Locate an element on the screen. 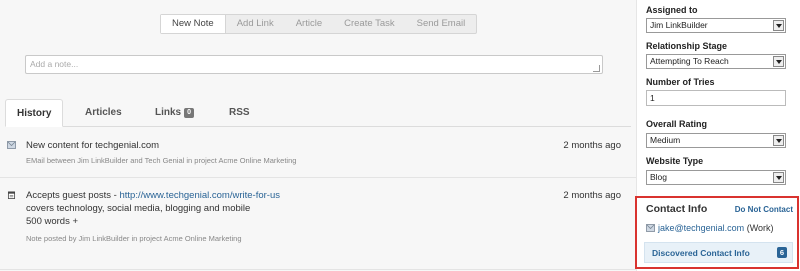  create-task-button: Create Task is located at coordinates (369, 24).